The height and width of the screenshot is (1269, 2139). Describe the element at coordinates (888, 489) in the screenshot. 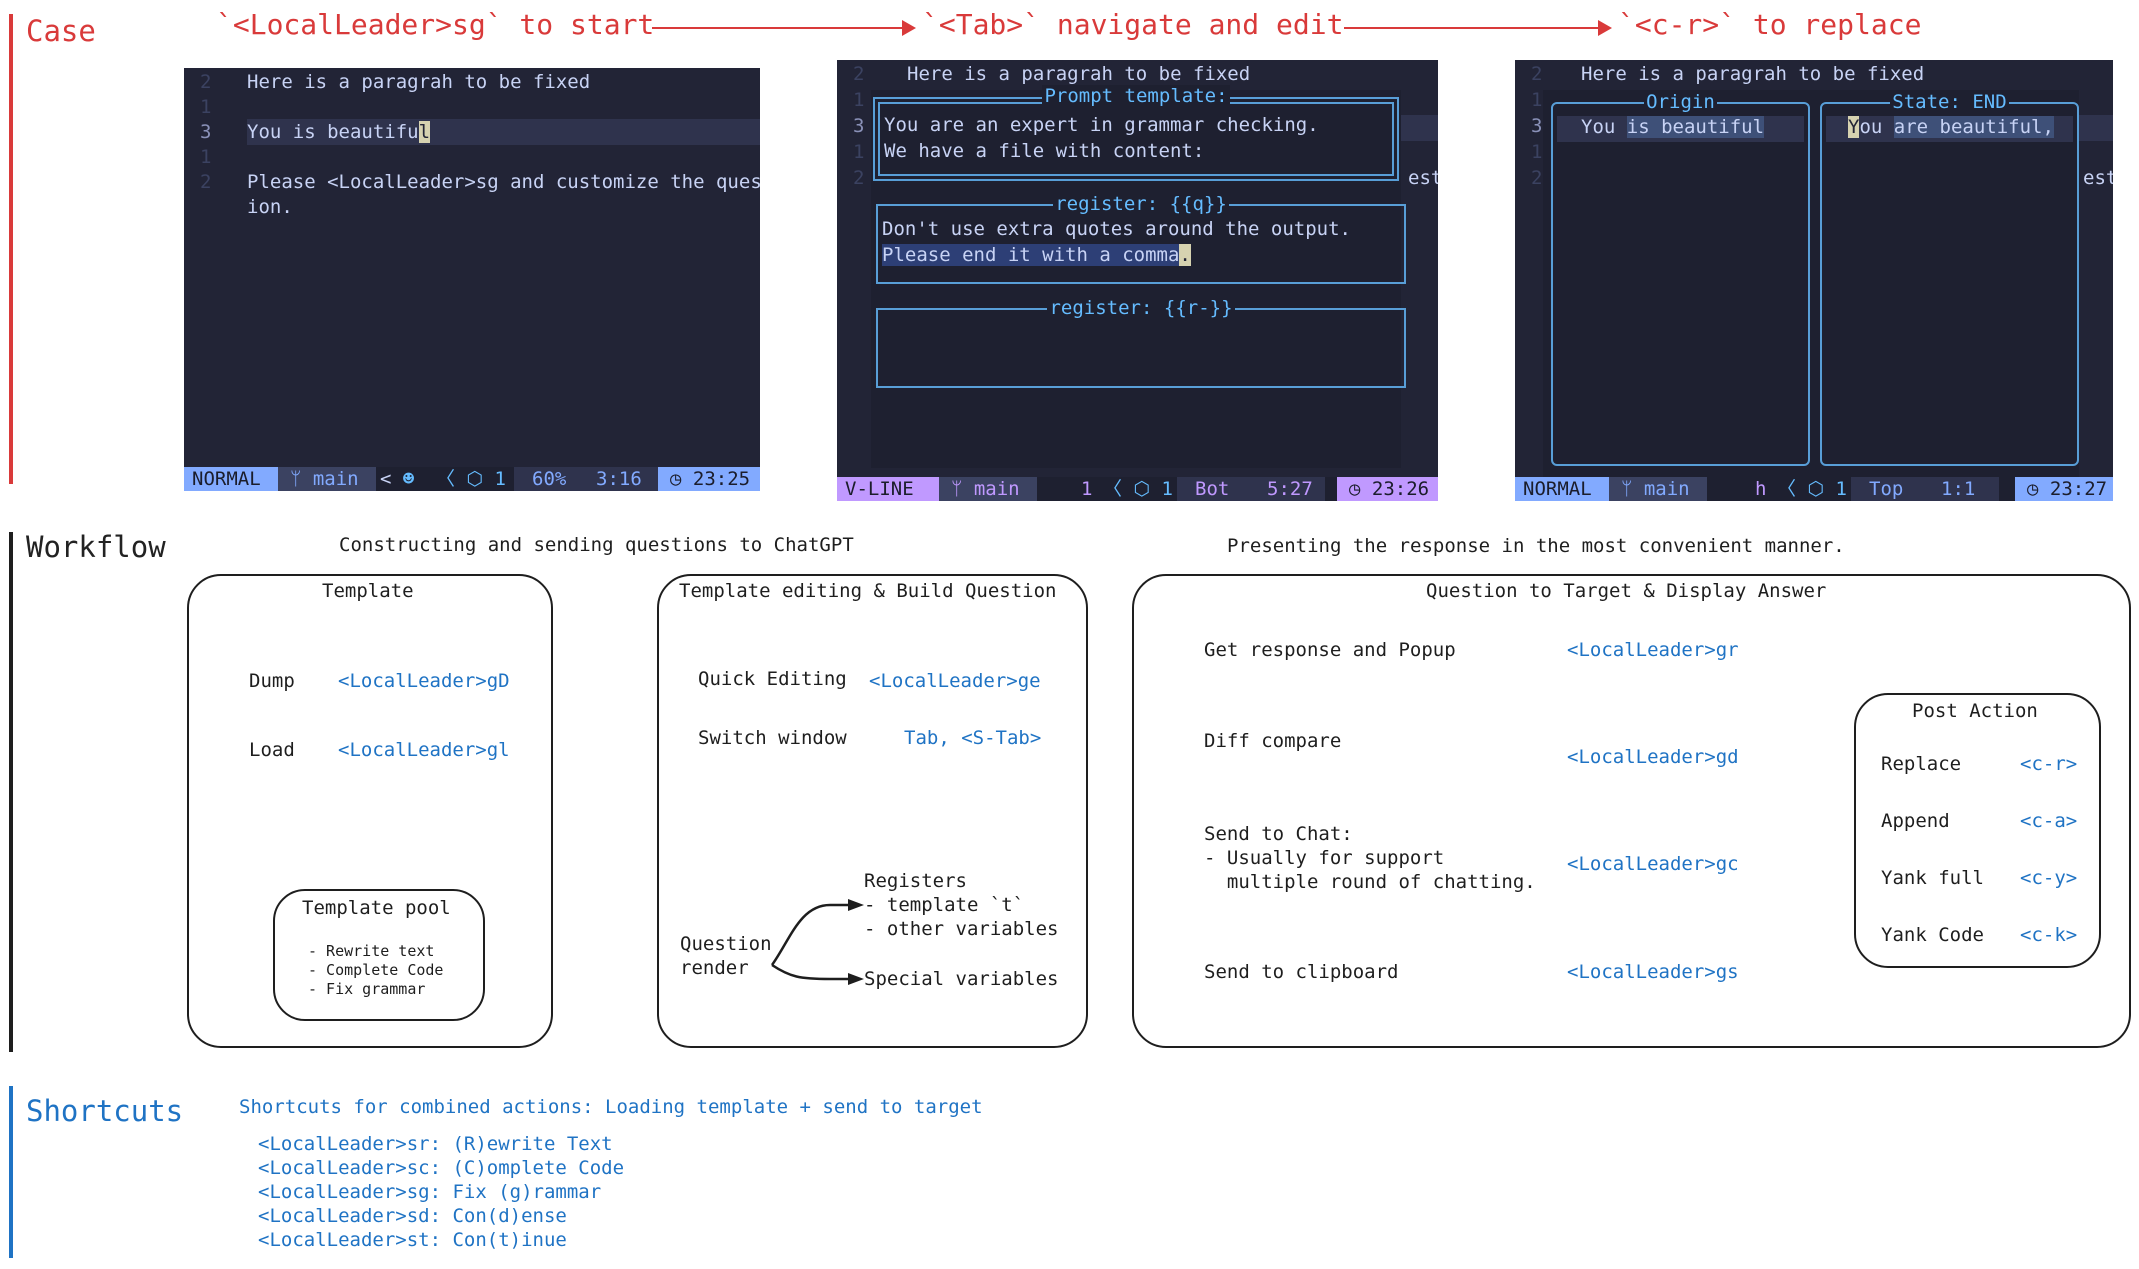

I see `mode-indicator: V-LINE` at that location.